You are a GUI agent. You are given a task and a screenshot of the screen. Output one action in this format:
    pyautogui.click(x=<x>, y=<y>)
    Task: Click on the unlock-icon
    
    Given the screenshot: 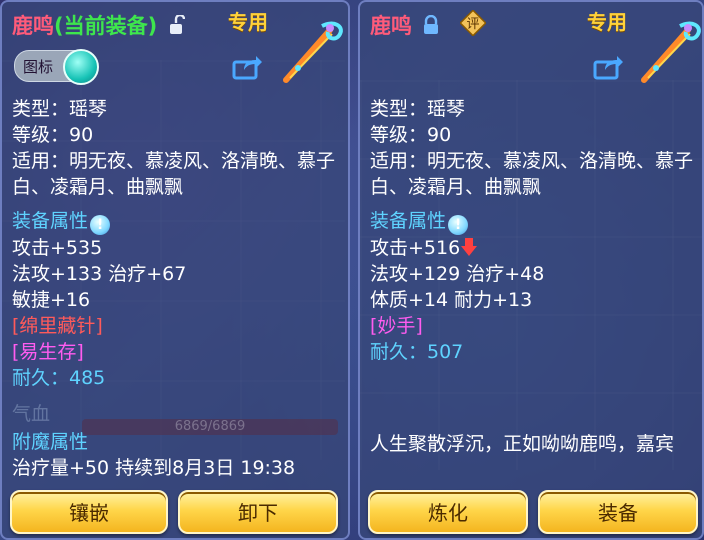 What is the action you would take?
    pyautogui.click(x=177, y=26)
    